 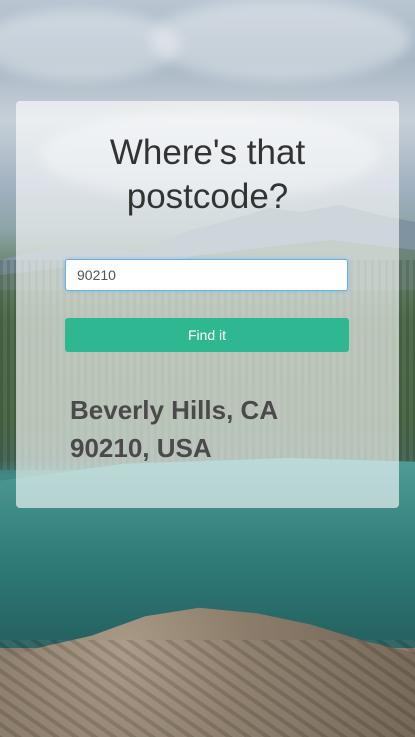 What do you see at coordinates (207, 688) in the screenshot?
I see `rock-texture` at bounding box center [207, 688].